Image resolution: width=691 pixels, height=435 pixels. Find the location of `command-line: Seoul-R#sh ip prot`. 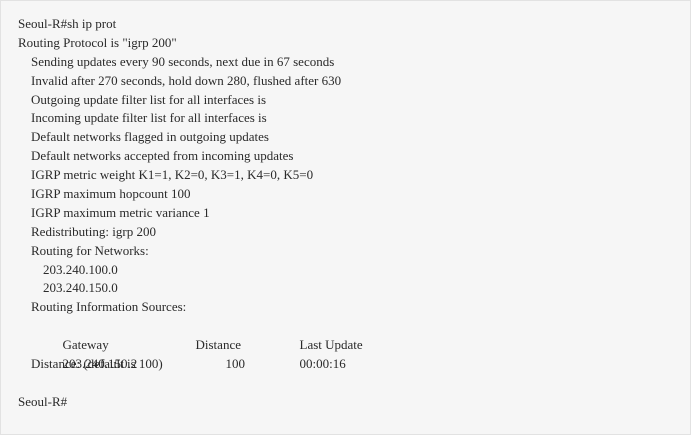

command-line: Seoul-R#sh ip prot is located at coordinates (67, 23).